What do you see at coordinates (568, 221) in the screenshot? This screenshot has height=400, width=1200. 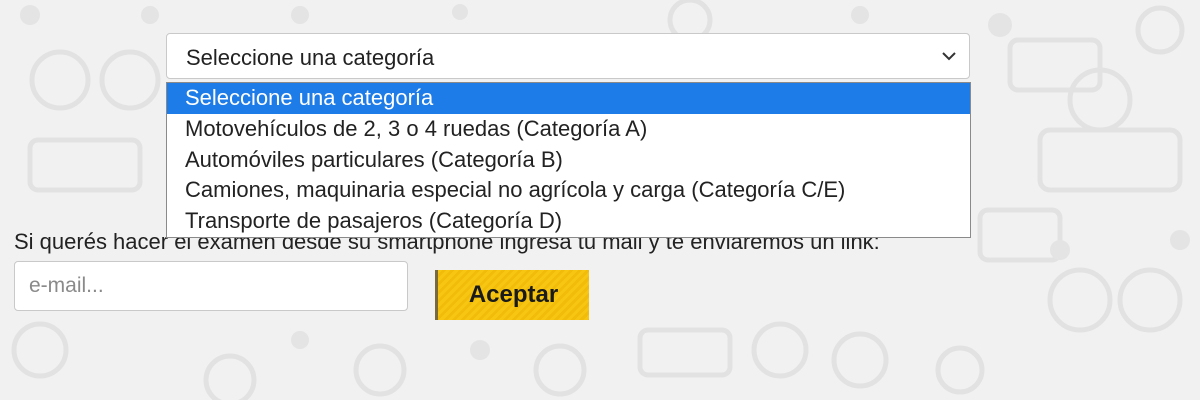 I see `dropdown-option-category-d: Transporte de pasajeros (Categoría D)` at bounding box center [568, 221].